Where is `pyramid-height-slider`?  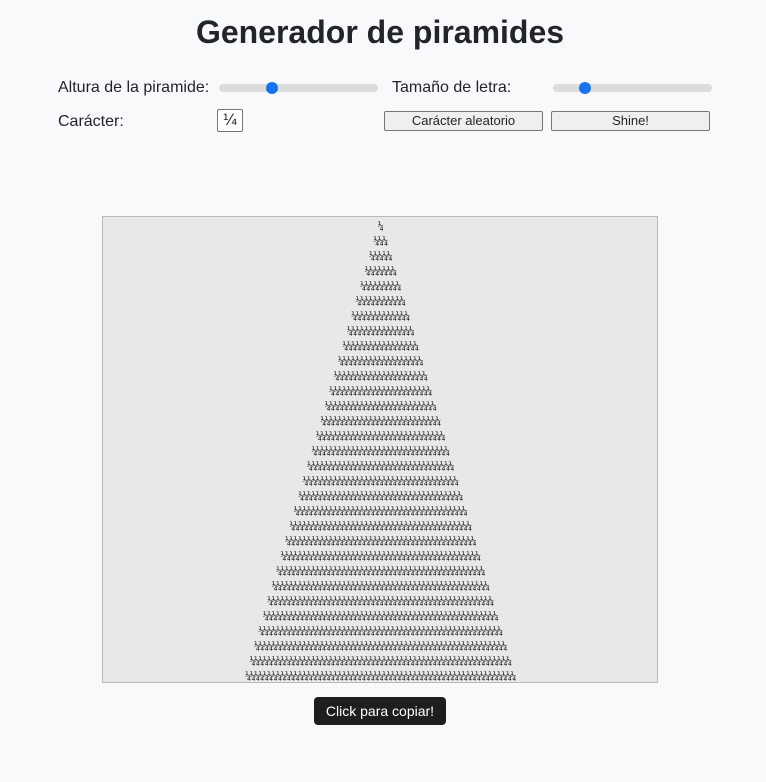
pyramid-height-slider is located at coordinates (298, 88).